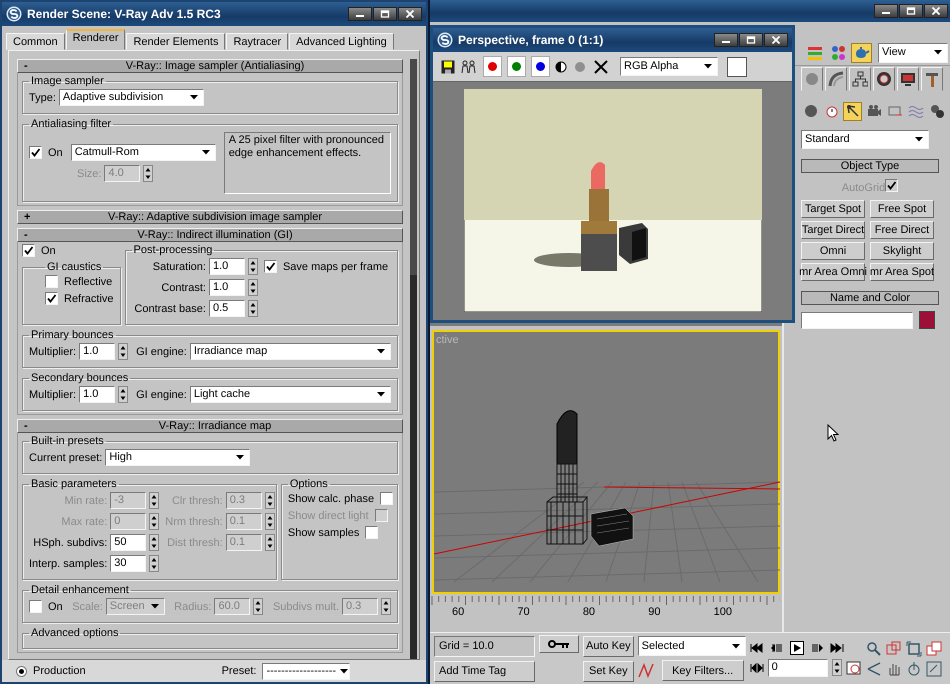 This screenshot has width=950, height=684. What do you see at coordinates (177, 457) in the screenshot?
I see `dropdown: High` at bounding box center [177, 457].